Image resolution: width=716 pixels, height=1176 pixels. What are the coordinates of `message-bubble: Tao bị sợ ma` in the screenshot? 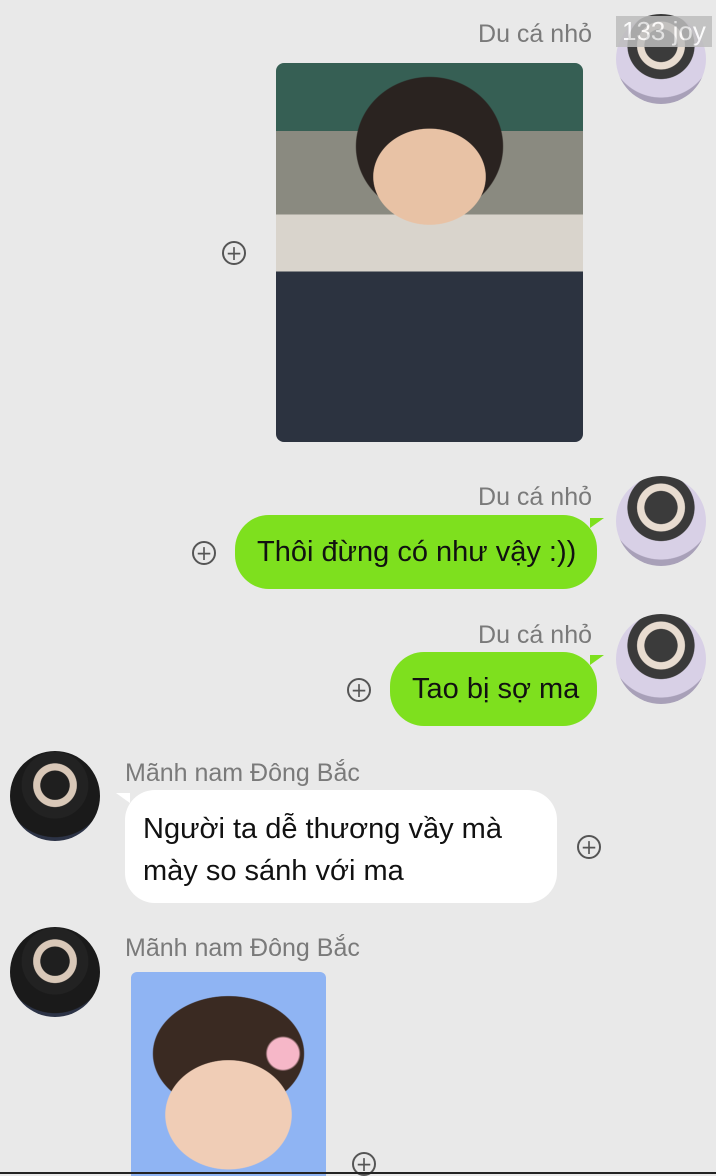 It's located at (493, 689).